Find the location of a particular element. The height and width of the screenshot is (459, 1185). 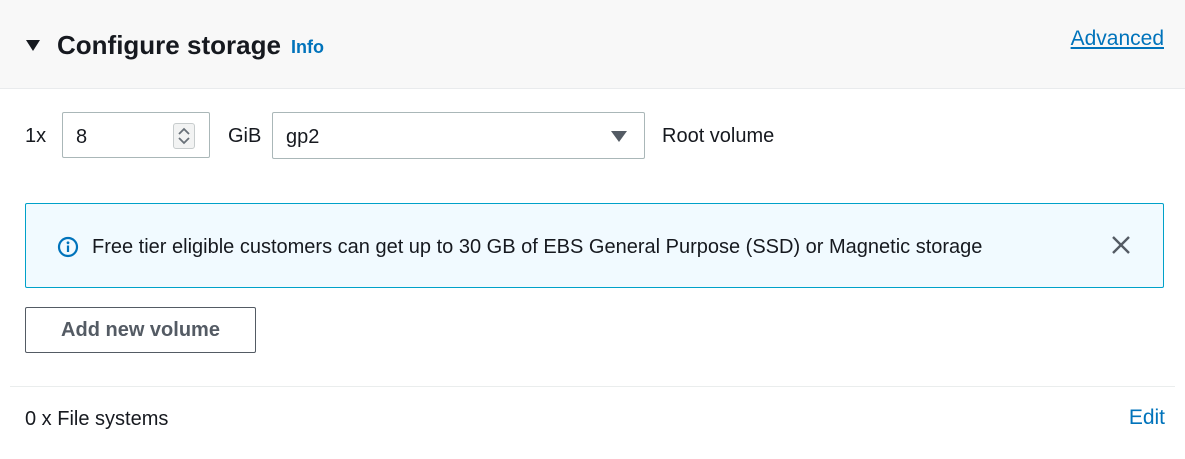

volume-count-label: 1x is located at coordinates (36, 136).